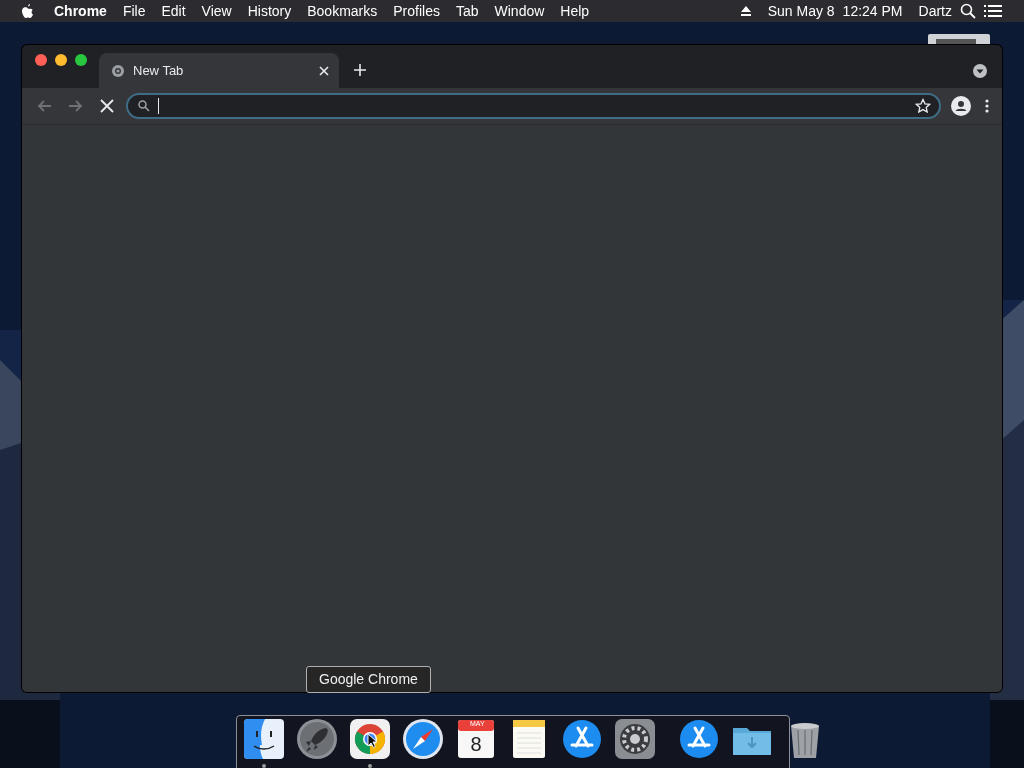 The height and width of the screenshot is (768, 1024). I want to click on stop-icon, so click(107, 106).